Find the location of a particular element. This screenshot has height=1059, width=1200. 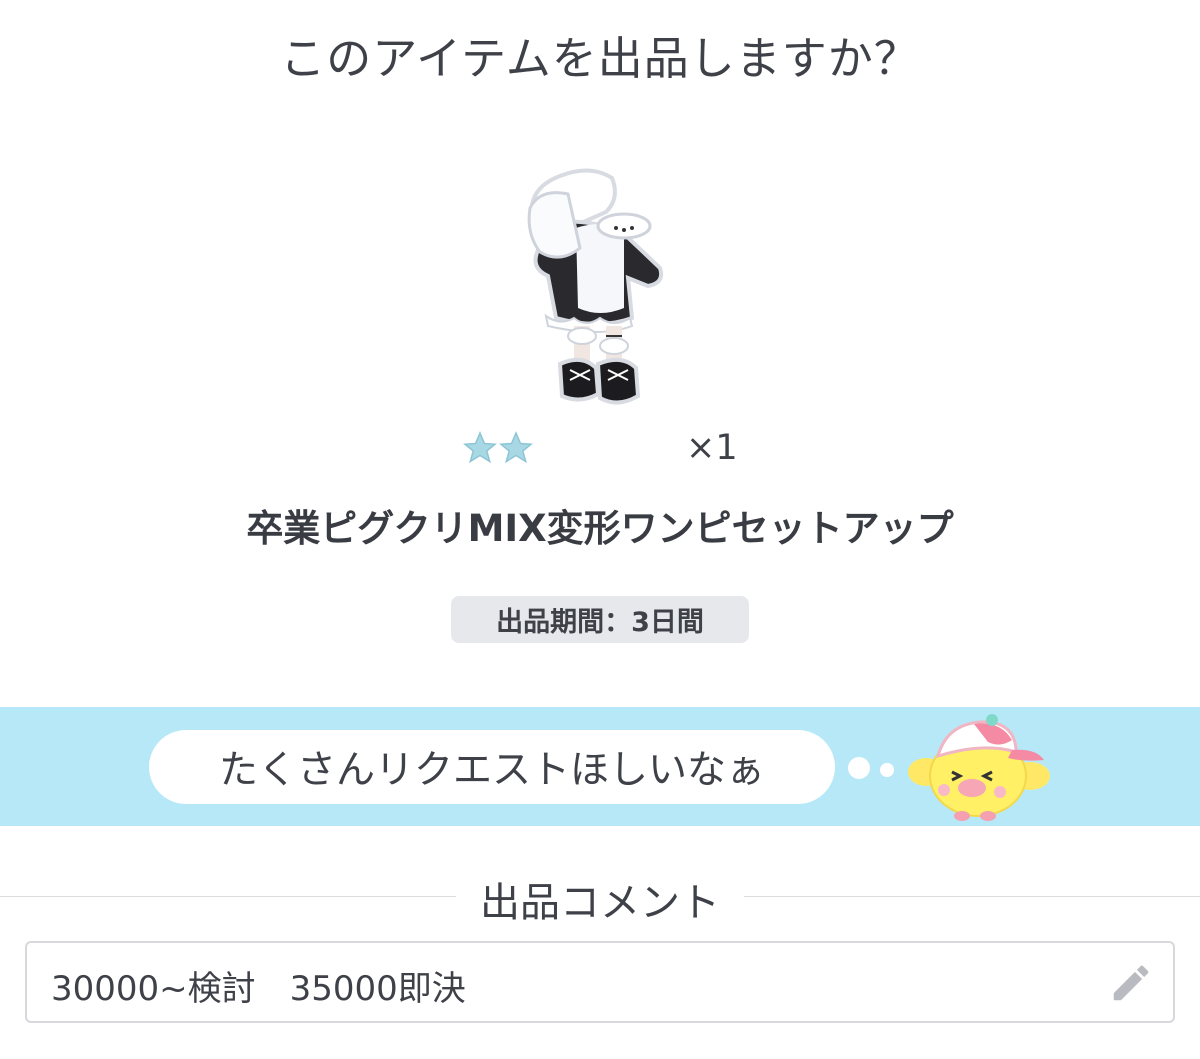

dialog-title: このアイテムを出品しますか？ is located at coordinates (600, 58).